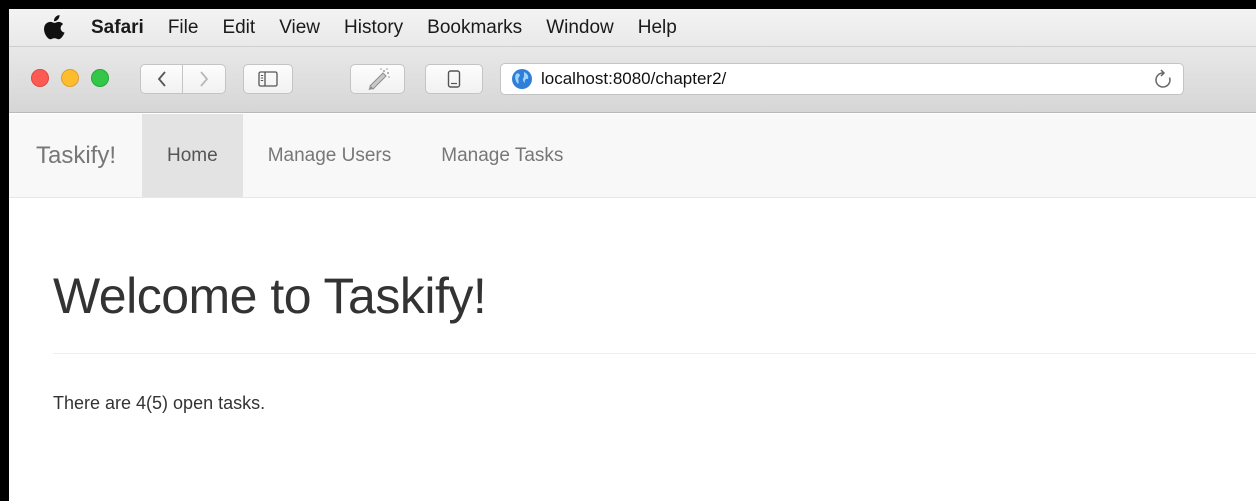  I want to click on sidebar-icon, so click(268, 79).